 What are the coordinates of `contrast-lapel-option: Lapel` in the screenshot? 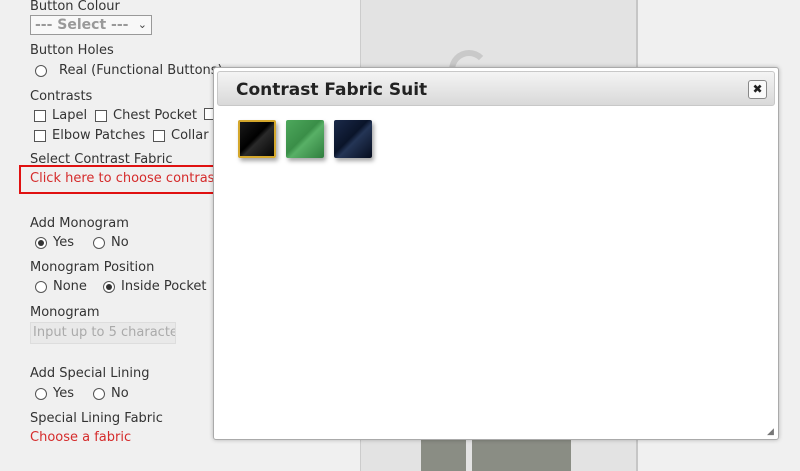 It's located at (60, 115).